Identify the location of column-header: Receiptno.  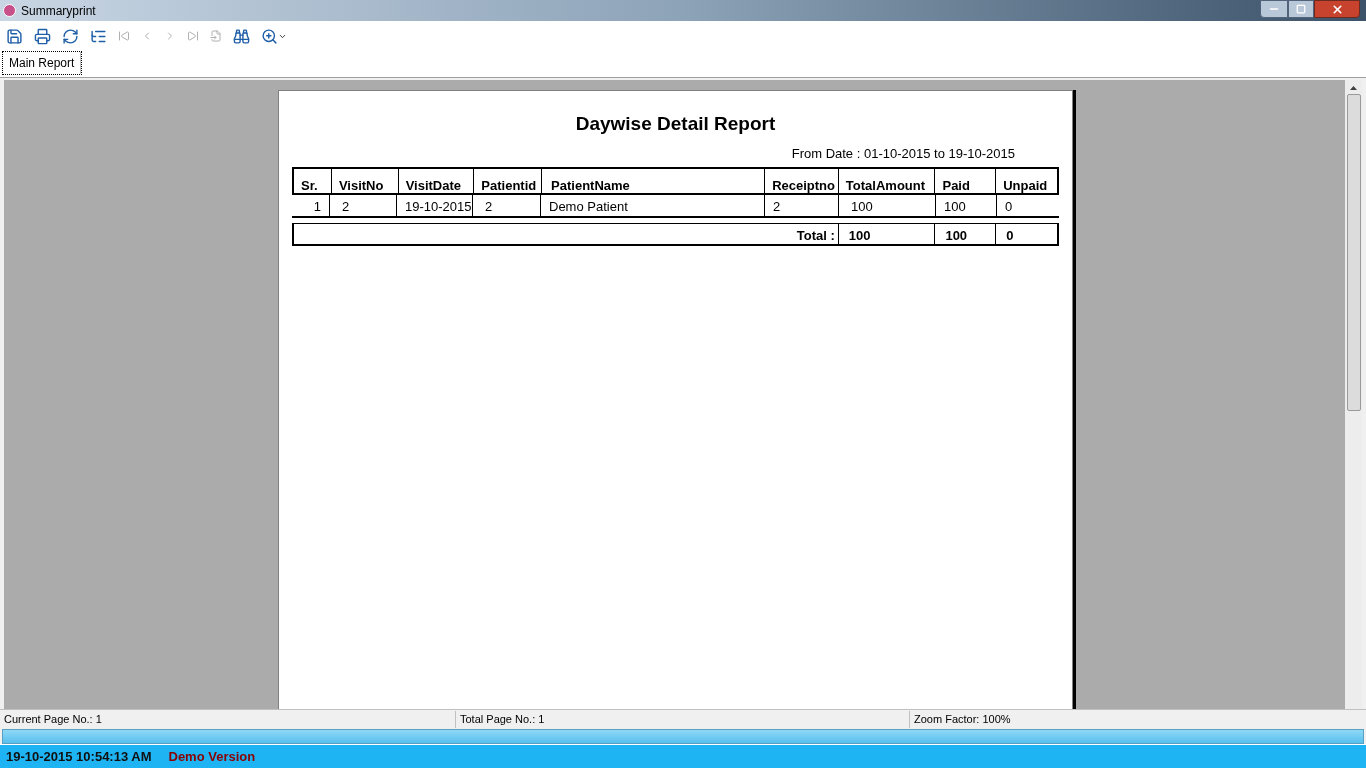
(801, 181).